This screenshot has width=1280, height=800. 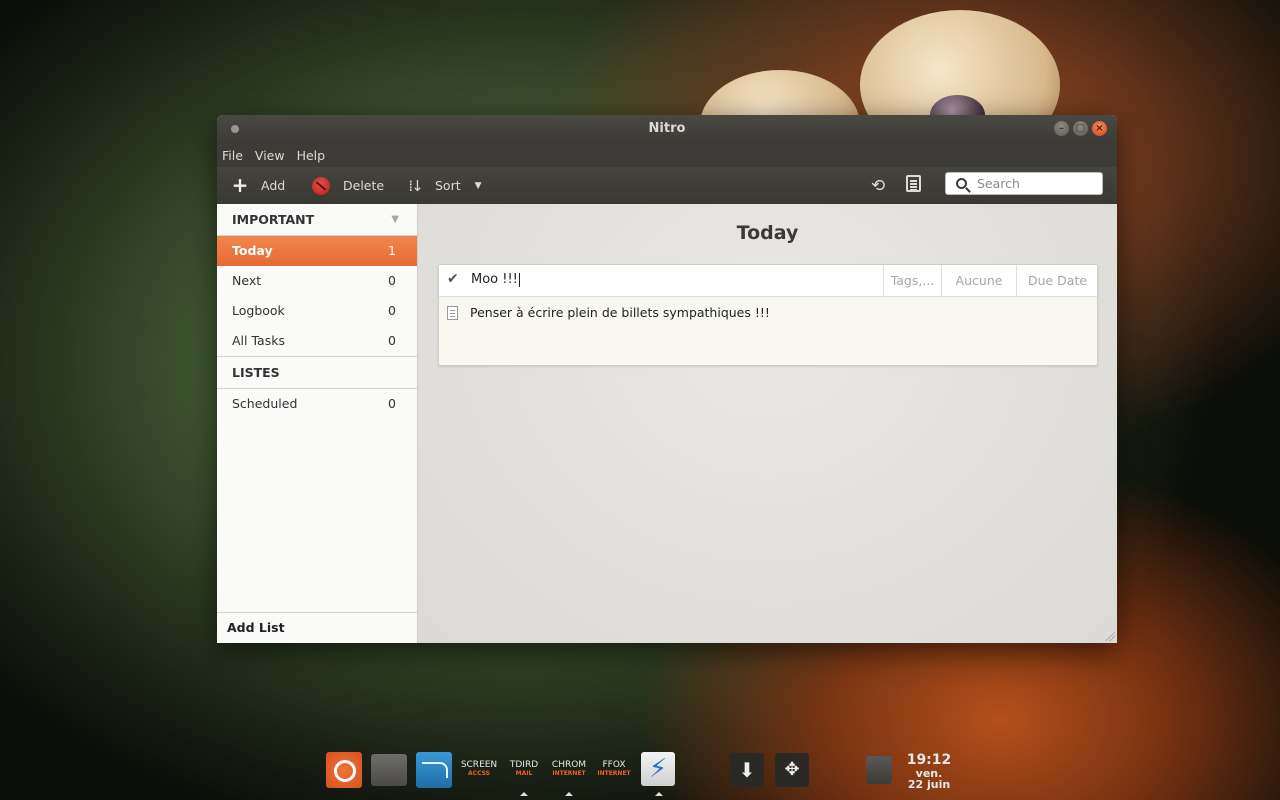 I want to click on menu-view: View, so click(x=276, y=155).